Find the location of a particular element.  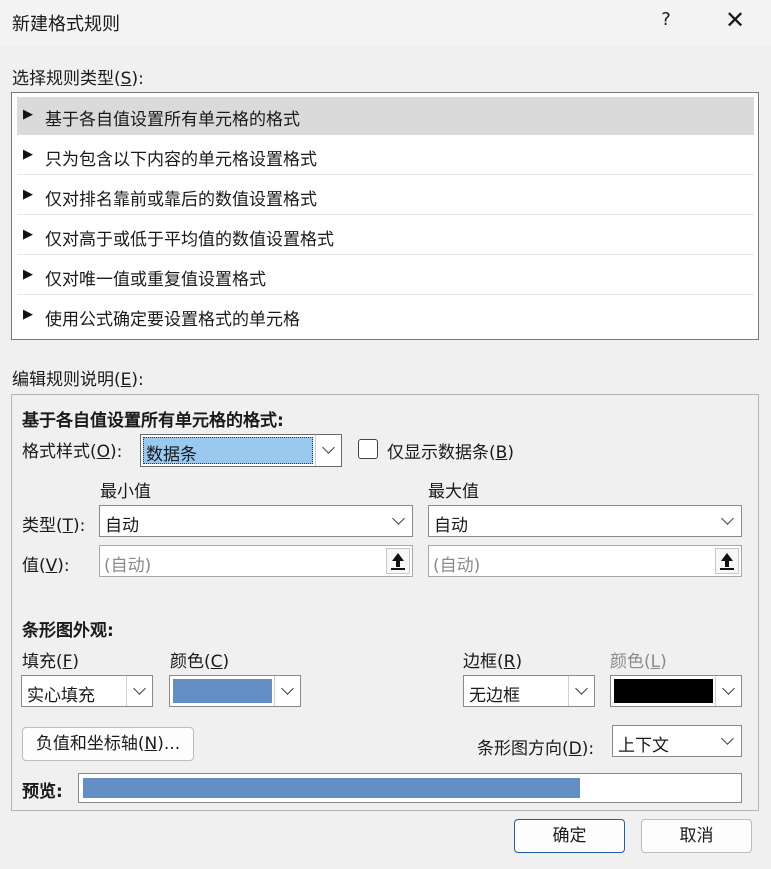

bar-appearance-heading: 条形图外观: is located at coordinates (68, 631).